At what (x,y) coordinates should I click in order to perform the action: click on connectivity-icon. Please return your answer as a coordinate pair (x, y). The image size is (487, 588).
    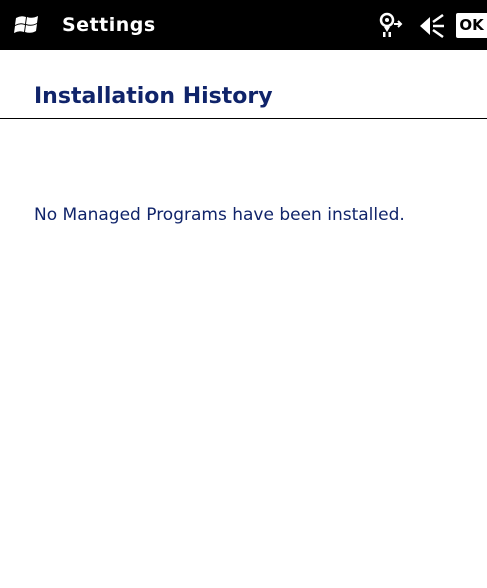
    Looking at the image, I should click on (391, 25).